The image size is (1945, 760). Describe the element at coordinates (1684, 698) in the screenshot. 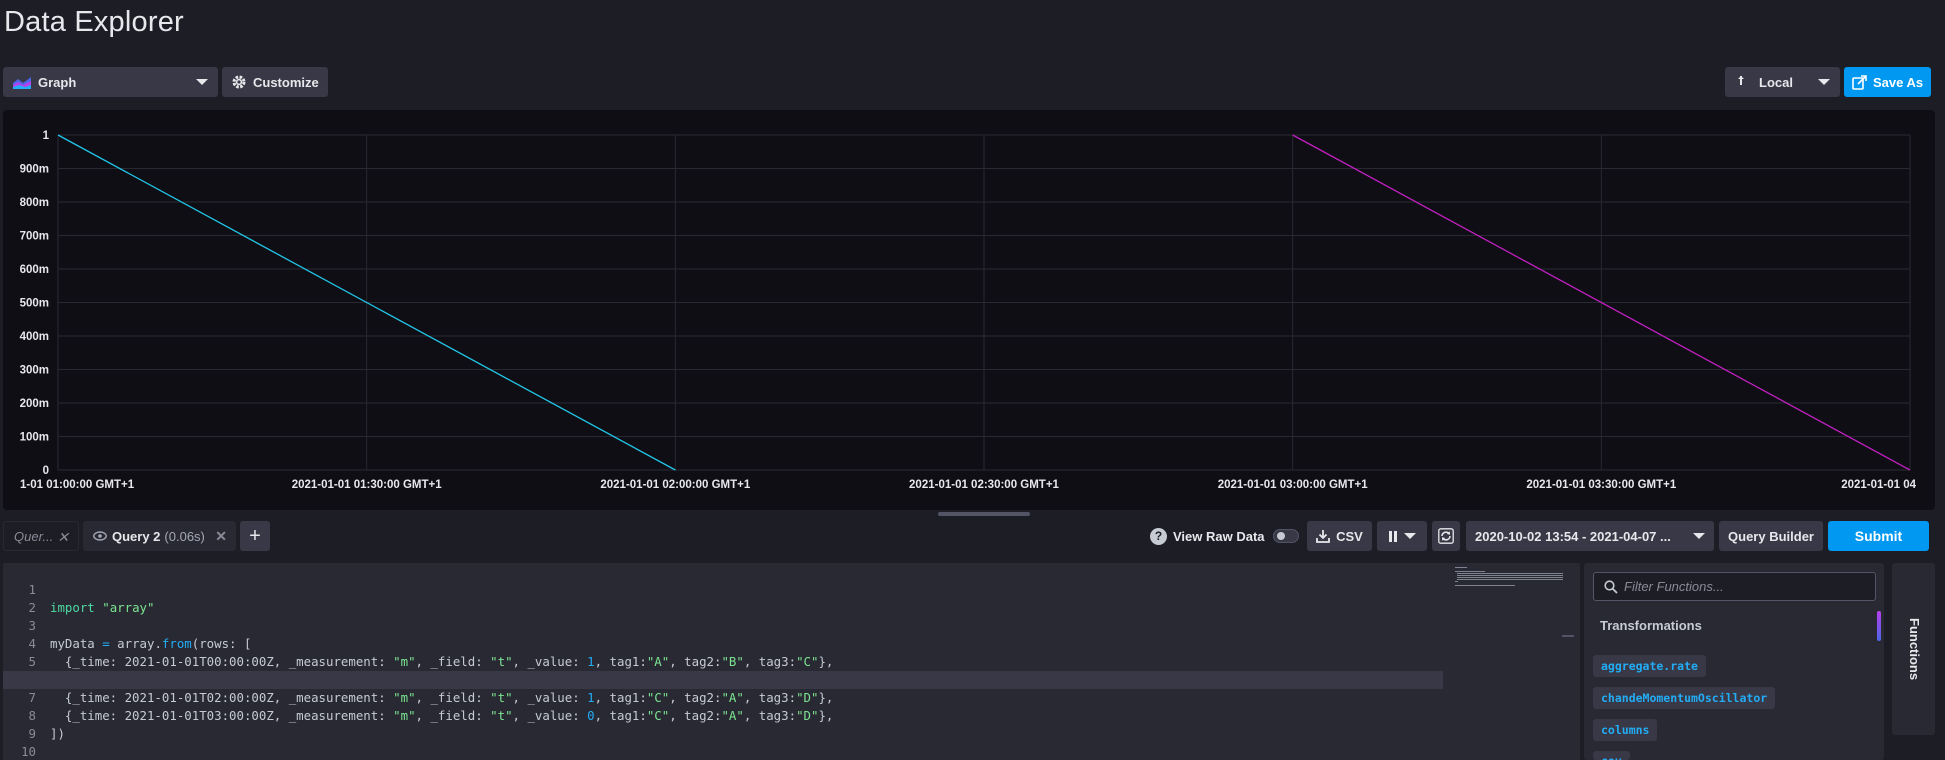

I see `function-item: chandeMomentumOscillator` at that location.